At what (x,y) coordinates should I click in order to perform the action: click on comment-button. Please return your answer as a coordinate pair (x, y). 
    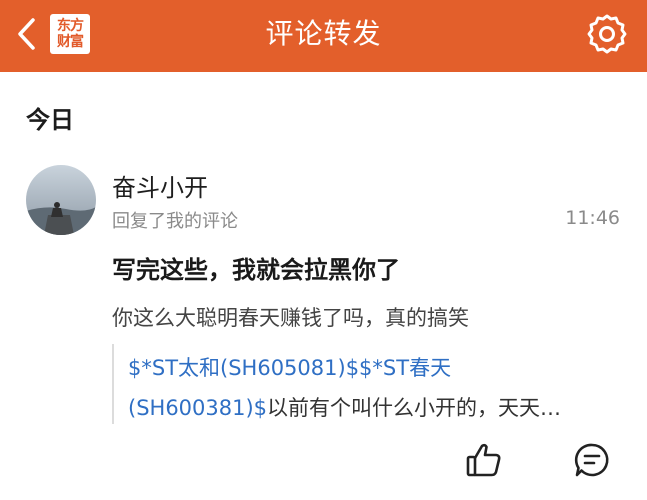
    Looking at the image, I should click on (592, 460).